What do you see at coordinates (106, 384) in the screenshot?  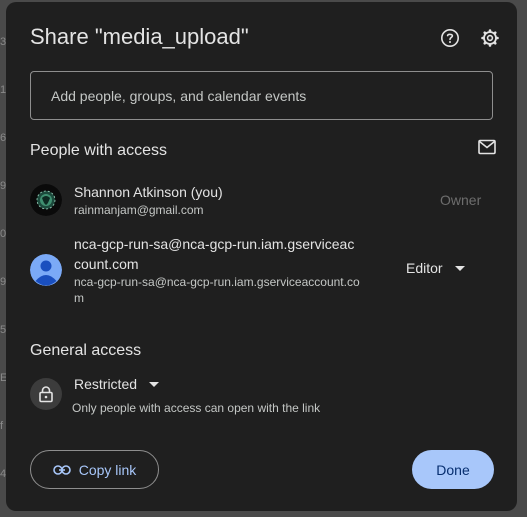 I see `general-access-value: Restricted` at bounding box center [106, 384].